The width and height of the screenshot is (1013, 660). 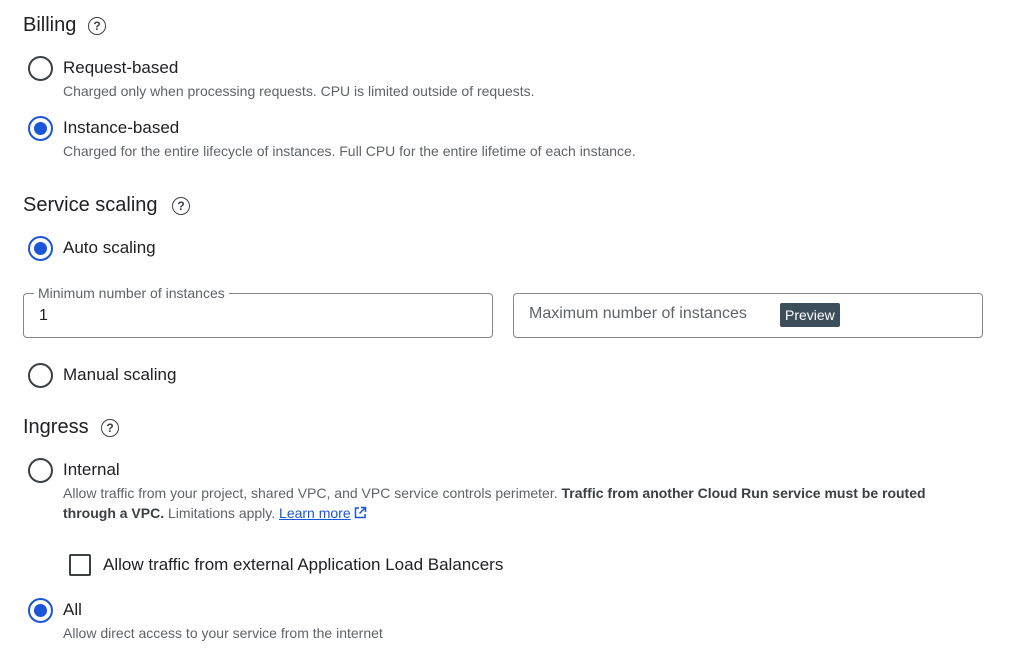 I want to click on learn-more-text: Learn more, so click(x=315, y=513).